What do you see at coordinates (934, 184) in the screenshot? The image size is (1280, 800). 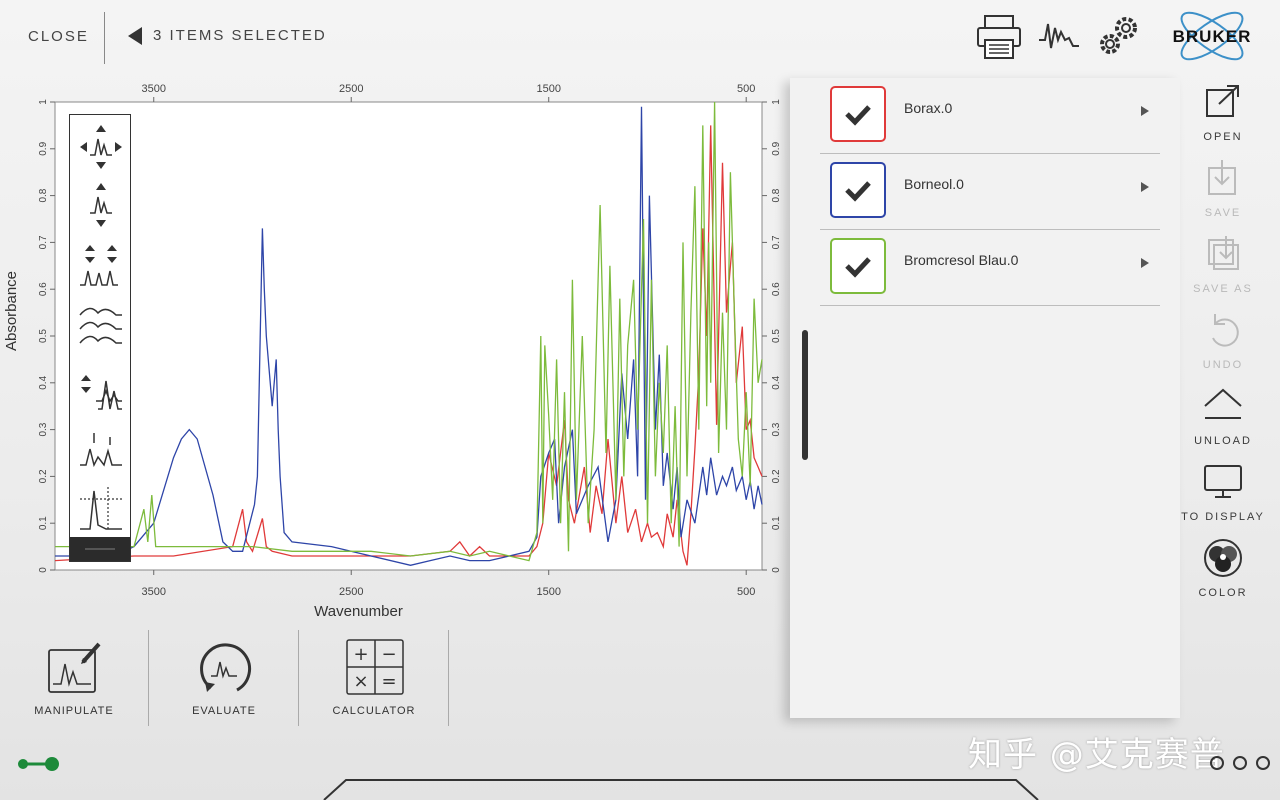 I see `spectrum-name: Borneol.0` at bounding box center [934, 184].